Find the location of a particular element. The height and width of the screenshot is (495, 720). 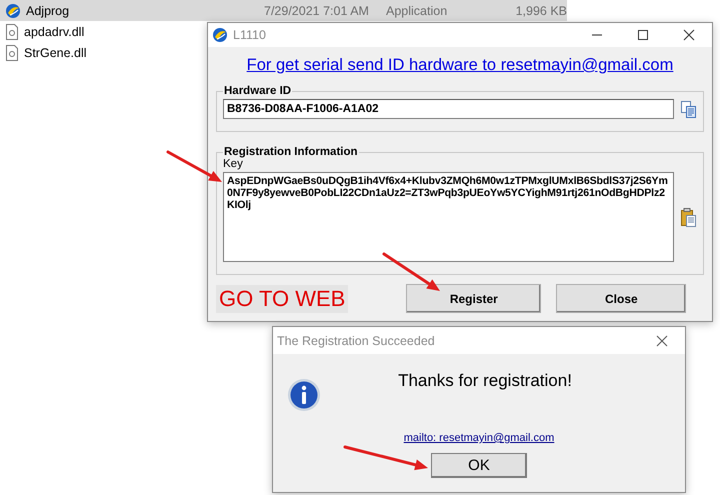

file-row: Adjprog 7/29/2021 7:01 AM Application 1,996 KB is located at coordinates (283, 10).